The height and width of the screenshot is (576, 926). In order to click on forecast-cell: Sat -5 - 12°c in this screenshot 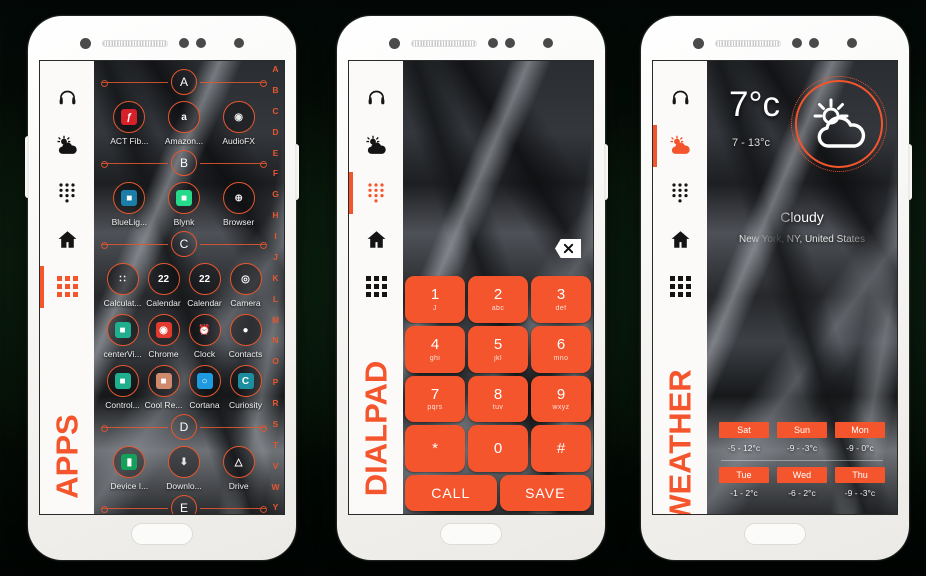, I will do `click(744, 437)`.